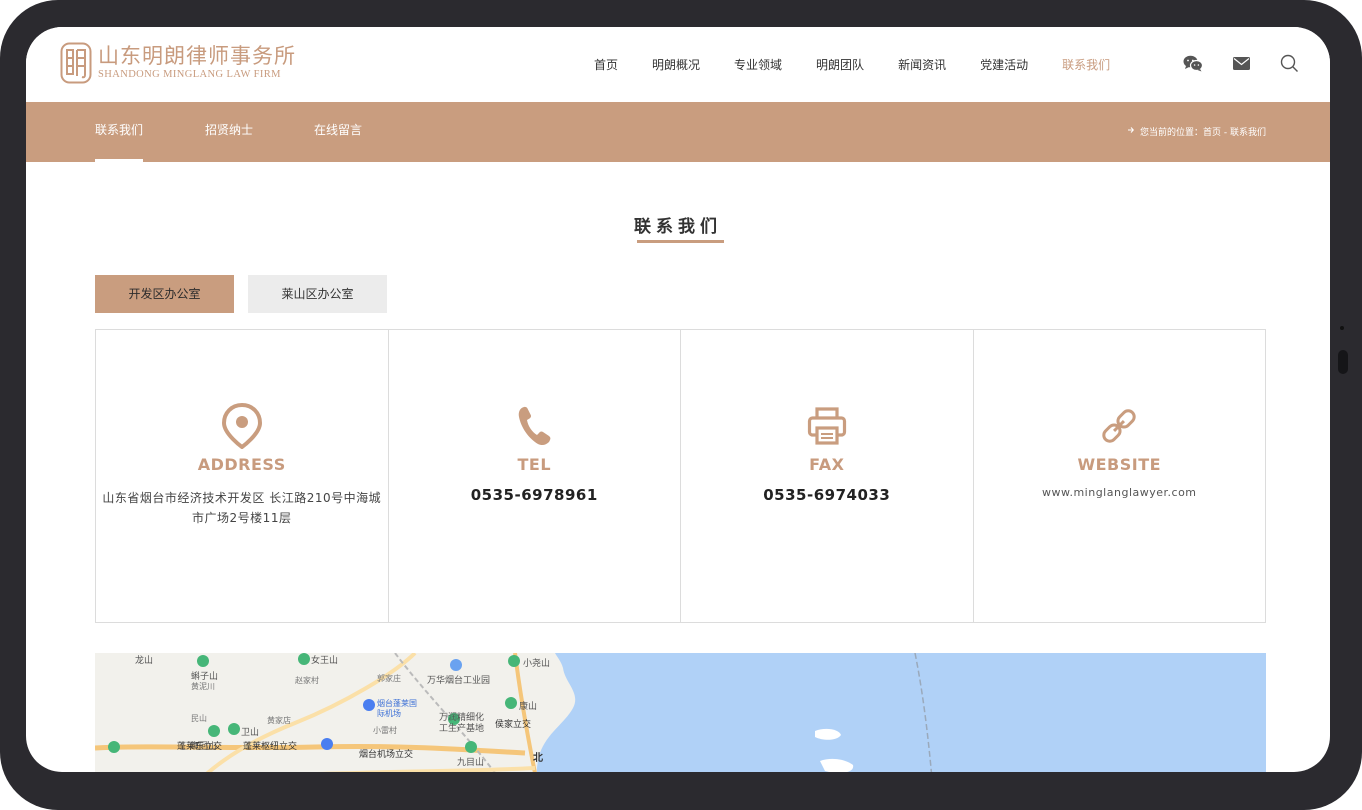 The width and height of the screenshot is (1362, 810). I want to click on website-card: WEBSITE www.minglanglawyer.com, so click(1120, 476).